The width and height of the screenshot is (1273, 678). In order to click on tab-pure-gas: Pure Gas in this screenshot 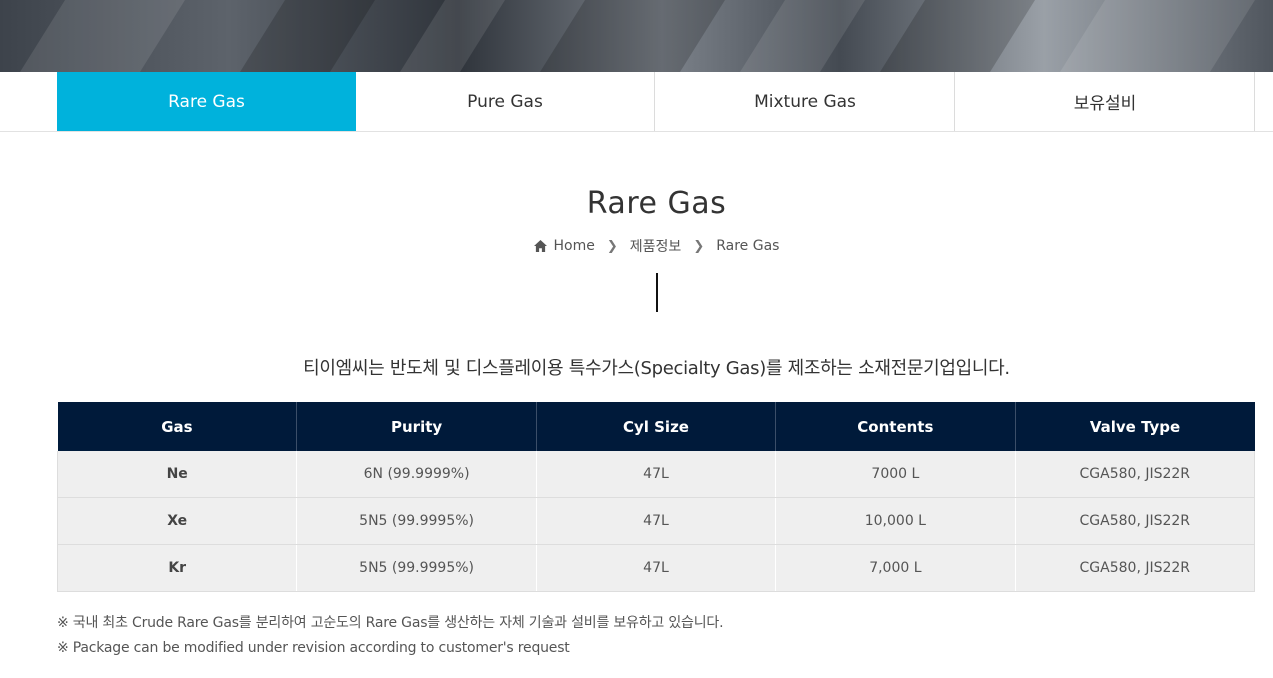, I will do `click(505, 101)`.